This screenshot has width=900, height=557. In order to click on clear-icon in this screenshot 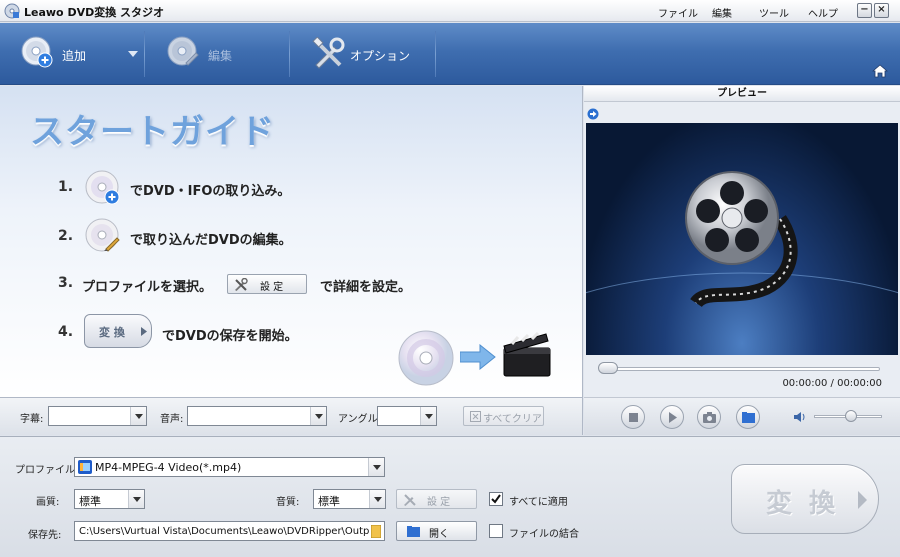, I will do `click(475, 416)`.